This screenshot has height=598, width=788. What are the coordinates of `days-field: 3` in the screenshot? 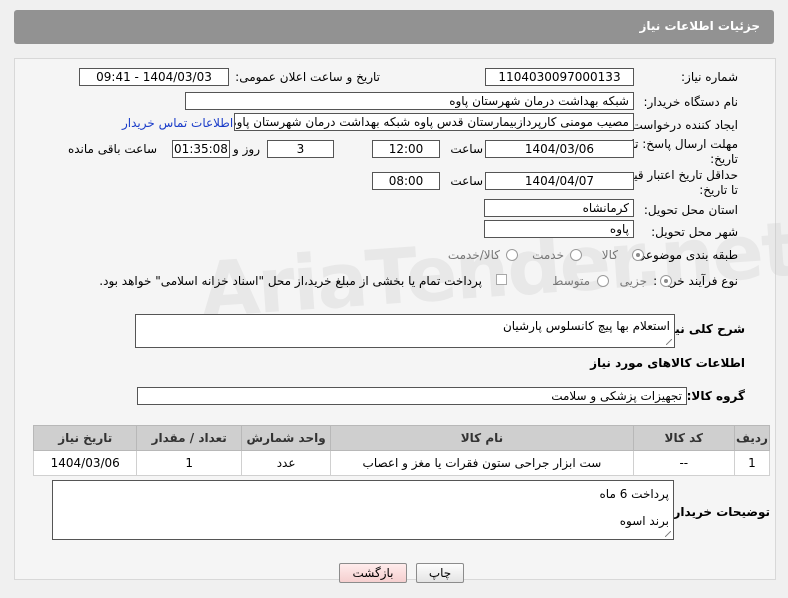 It's located at (300, 149).